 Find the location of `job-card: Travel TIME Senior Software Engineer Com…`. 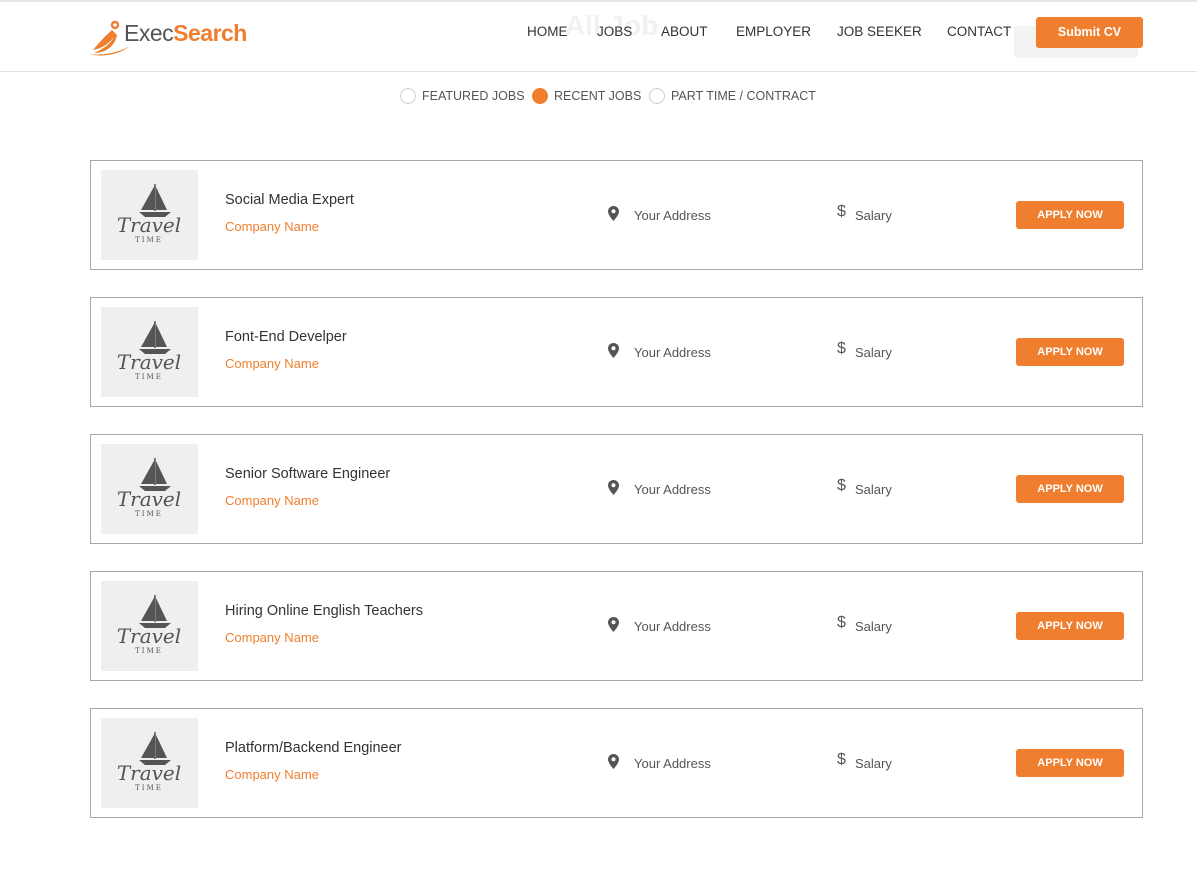

job-card: Travel TIME Senior Software Engineer Com… is located at coordinates (616, 489).